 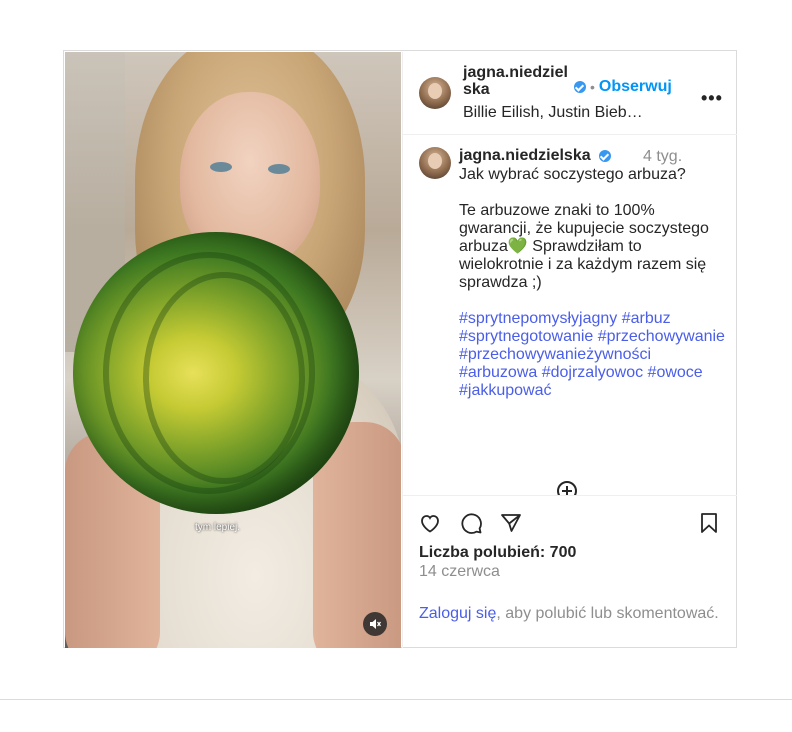 I want to click on share-button, so click(x=511, y=523).